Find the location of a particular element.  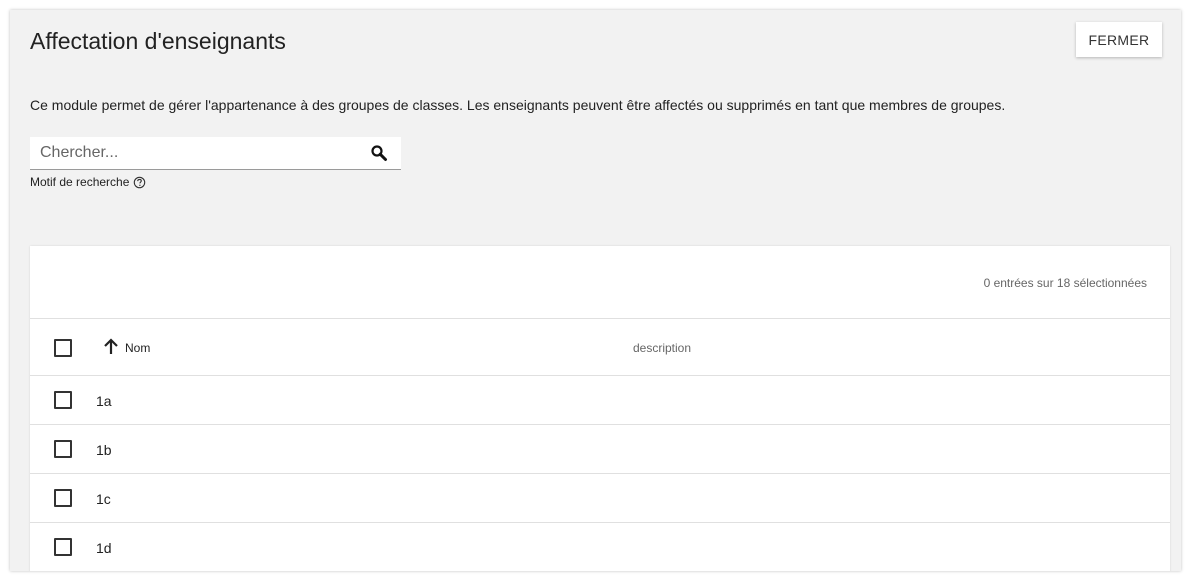

row-name: 1a is located at coordinates (104, 401).